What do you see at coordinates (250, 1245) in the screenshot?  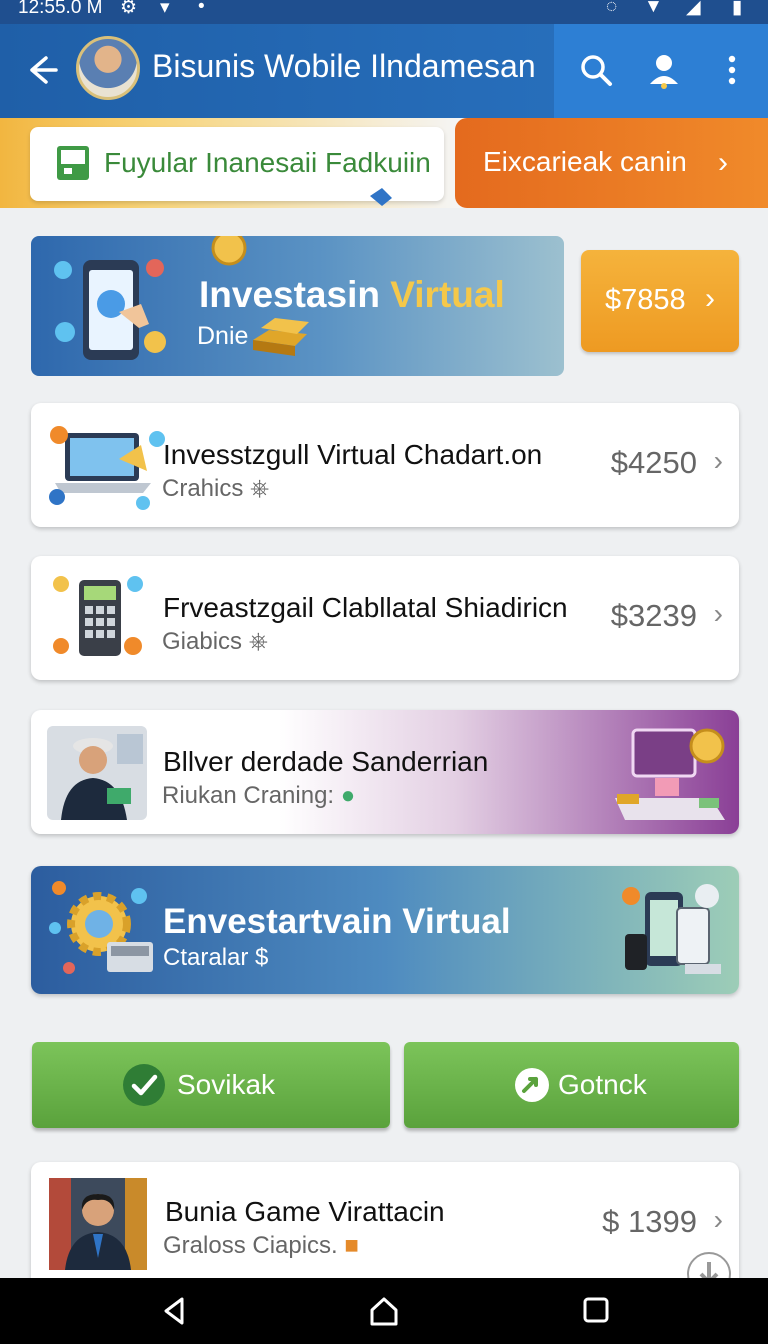 I see `item-subtitle-text: Graloss Ciapics.` at bounding box center [250, 1245].